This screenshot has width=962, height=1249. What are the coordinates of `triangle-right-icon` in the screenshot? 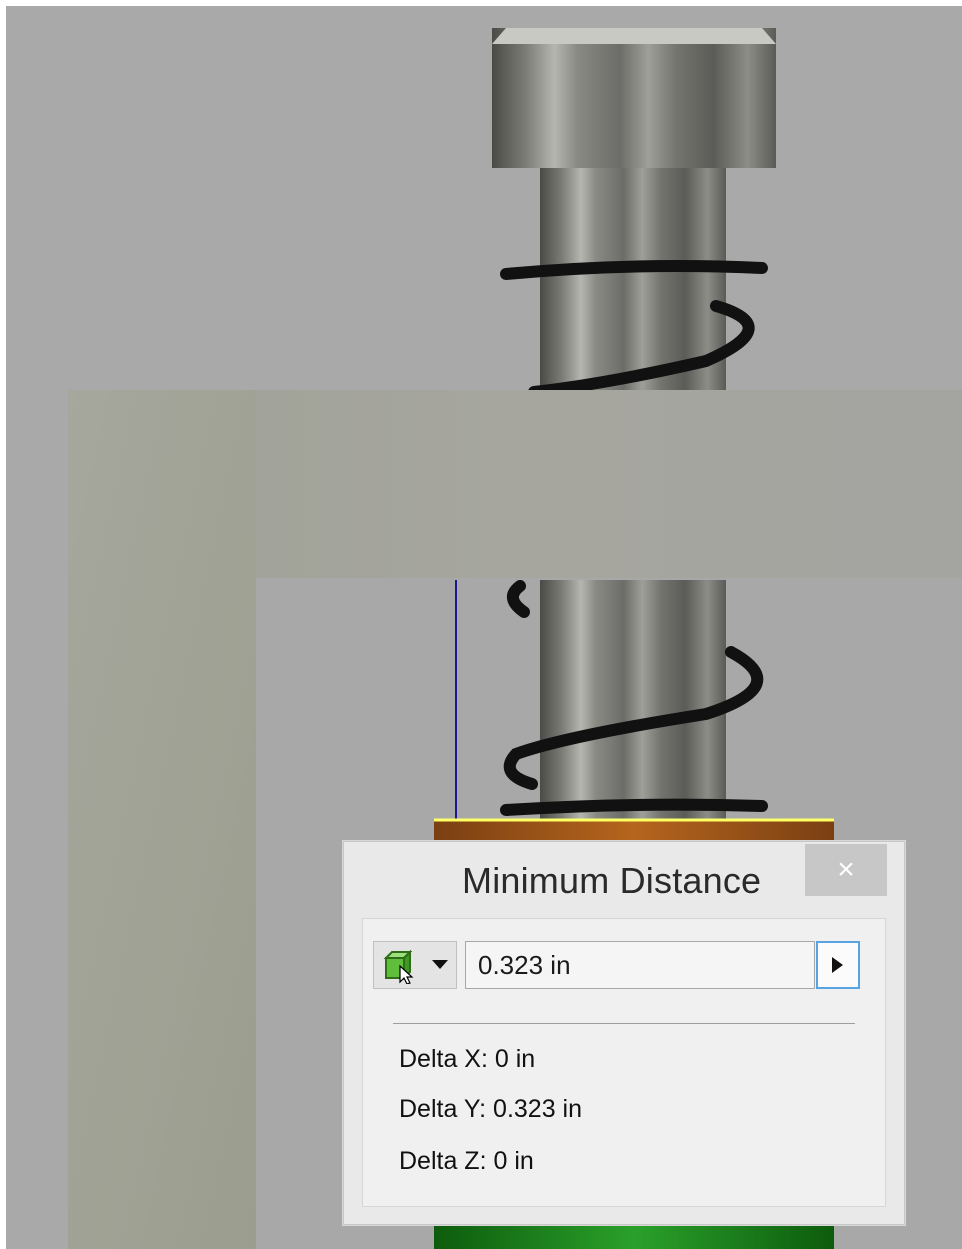 It's located at (838, 965).